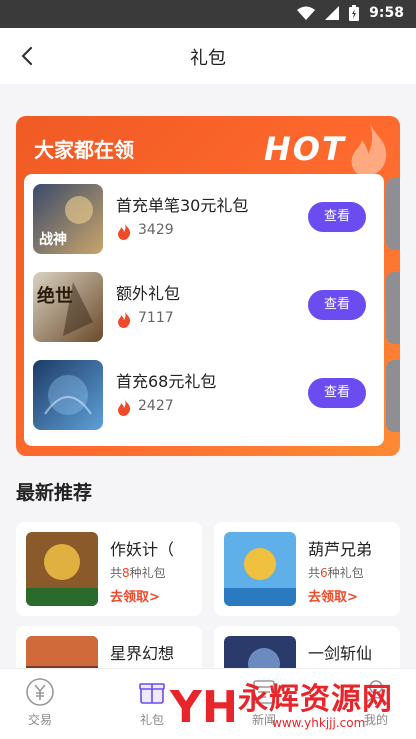  Describe the element at coordinates (204, 218) in the screenshot. I see `hot-item: 战神 首充单笔30元礼包 3429 查看` at that location.